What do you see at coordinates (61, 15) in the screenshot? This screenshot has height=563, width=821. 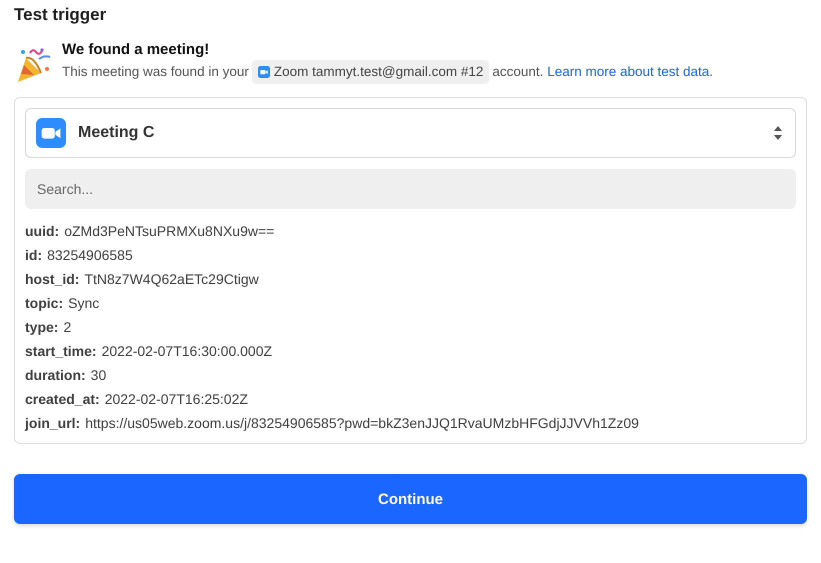 I see `section-title: Test trigger` at bounding box center [61, 15].